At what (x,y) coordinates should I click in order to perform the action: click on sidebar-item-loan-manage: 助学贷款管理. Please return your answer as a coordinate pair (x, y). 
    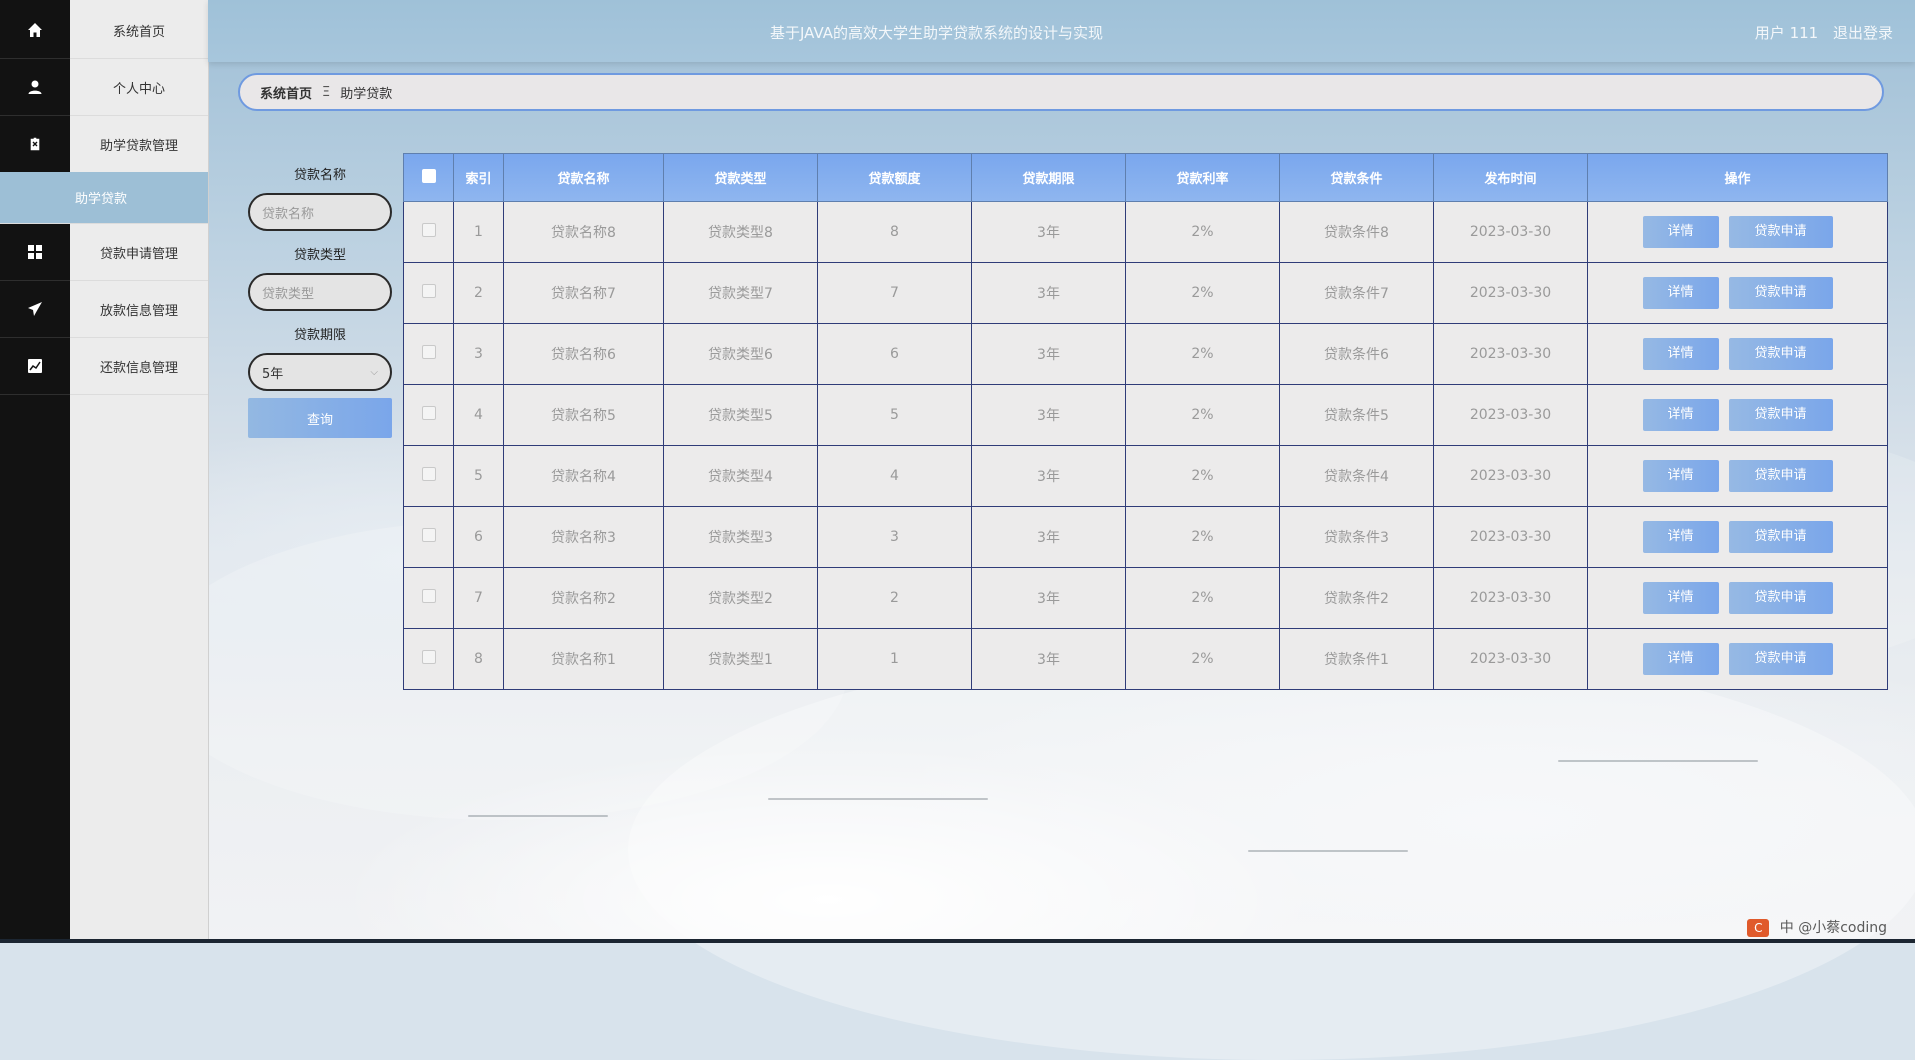
    Looking at the image, I should click on (139, 144).